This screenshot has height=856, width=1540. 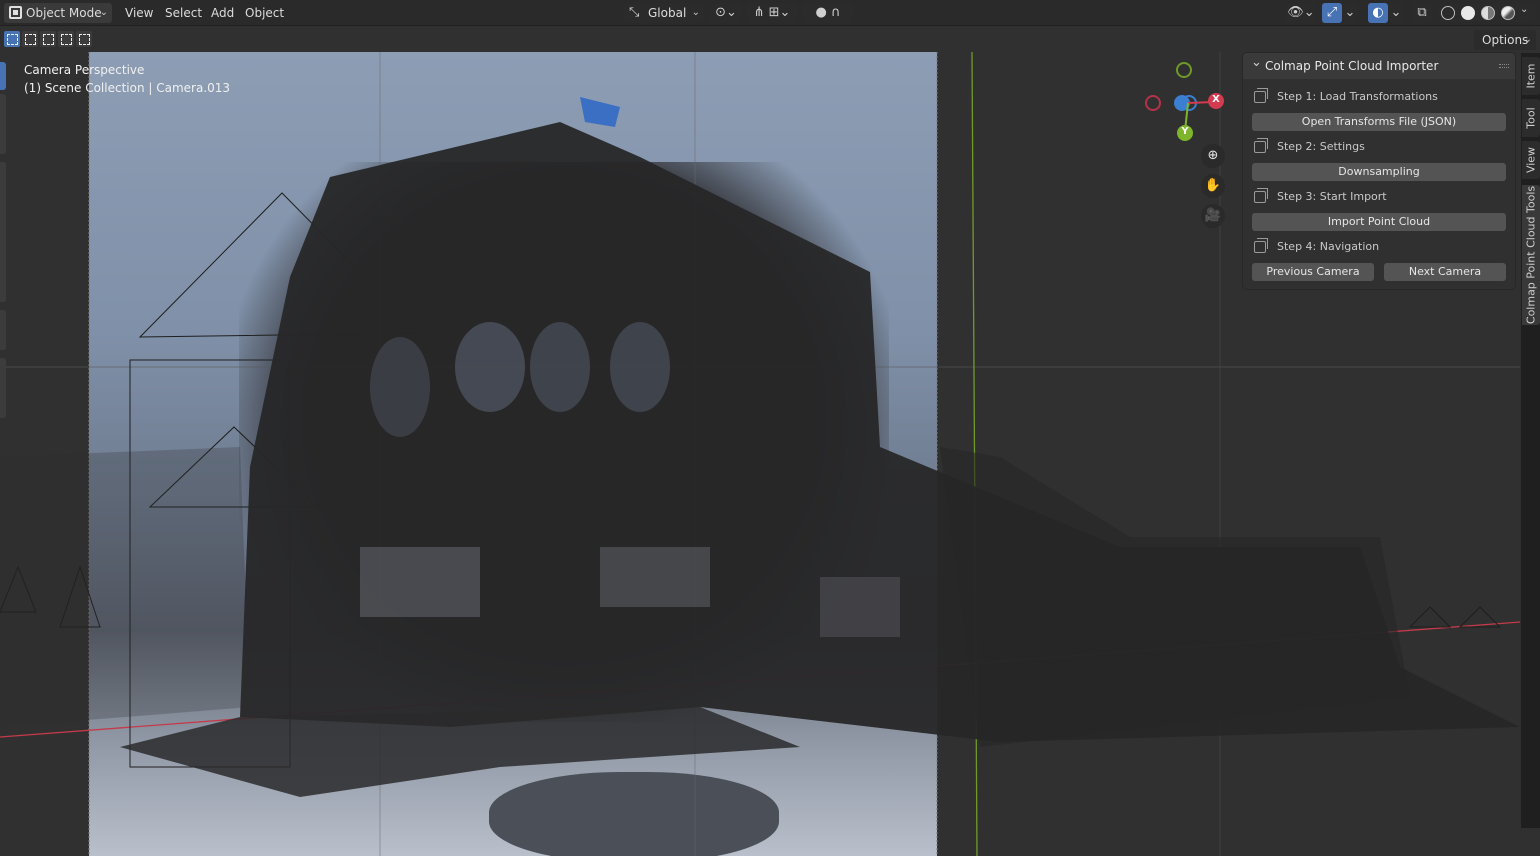 I want to click on proportional-editing-button: ● ∩, so click(x=828, y=13).